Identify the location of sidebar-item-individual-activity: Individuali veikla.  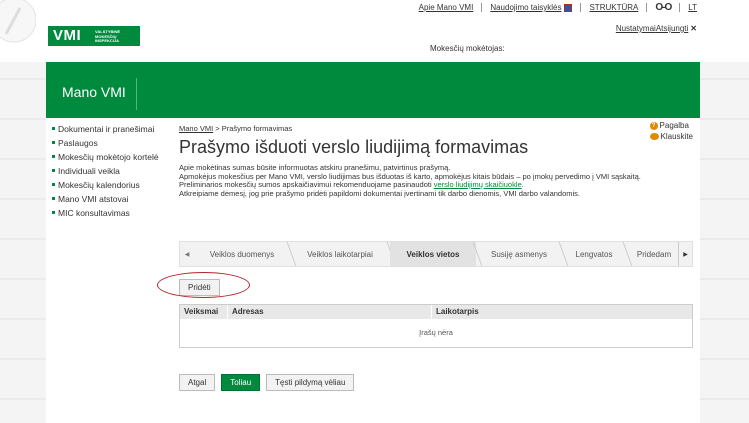
(108, 171).